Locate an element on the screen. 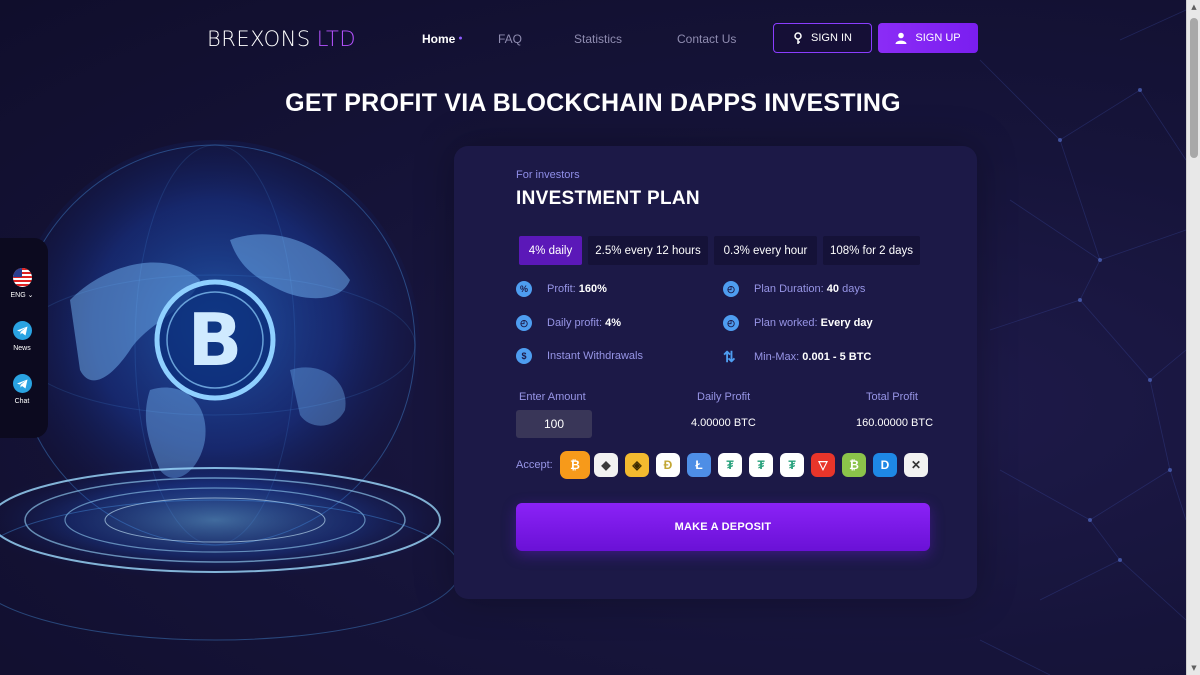 The height and width of the screenshot is (675, 1200). brand-logo: BREXONS LTD is located at coordinates (281, 39).